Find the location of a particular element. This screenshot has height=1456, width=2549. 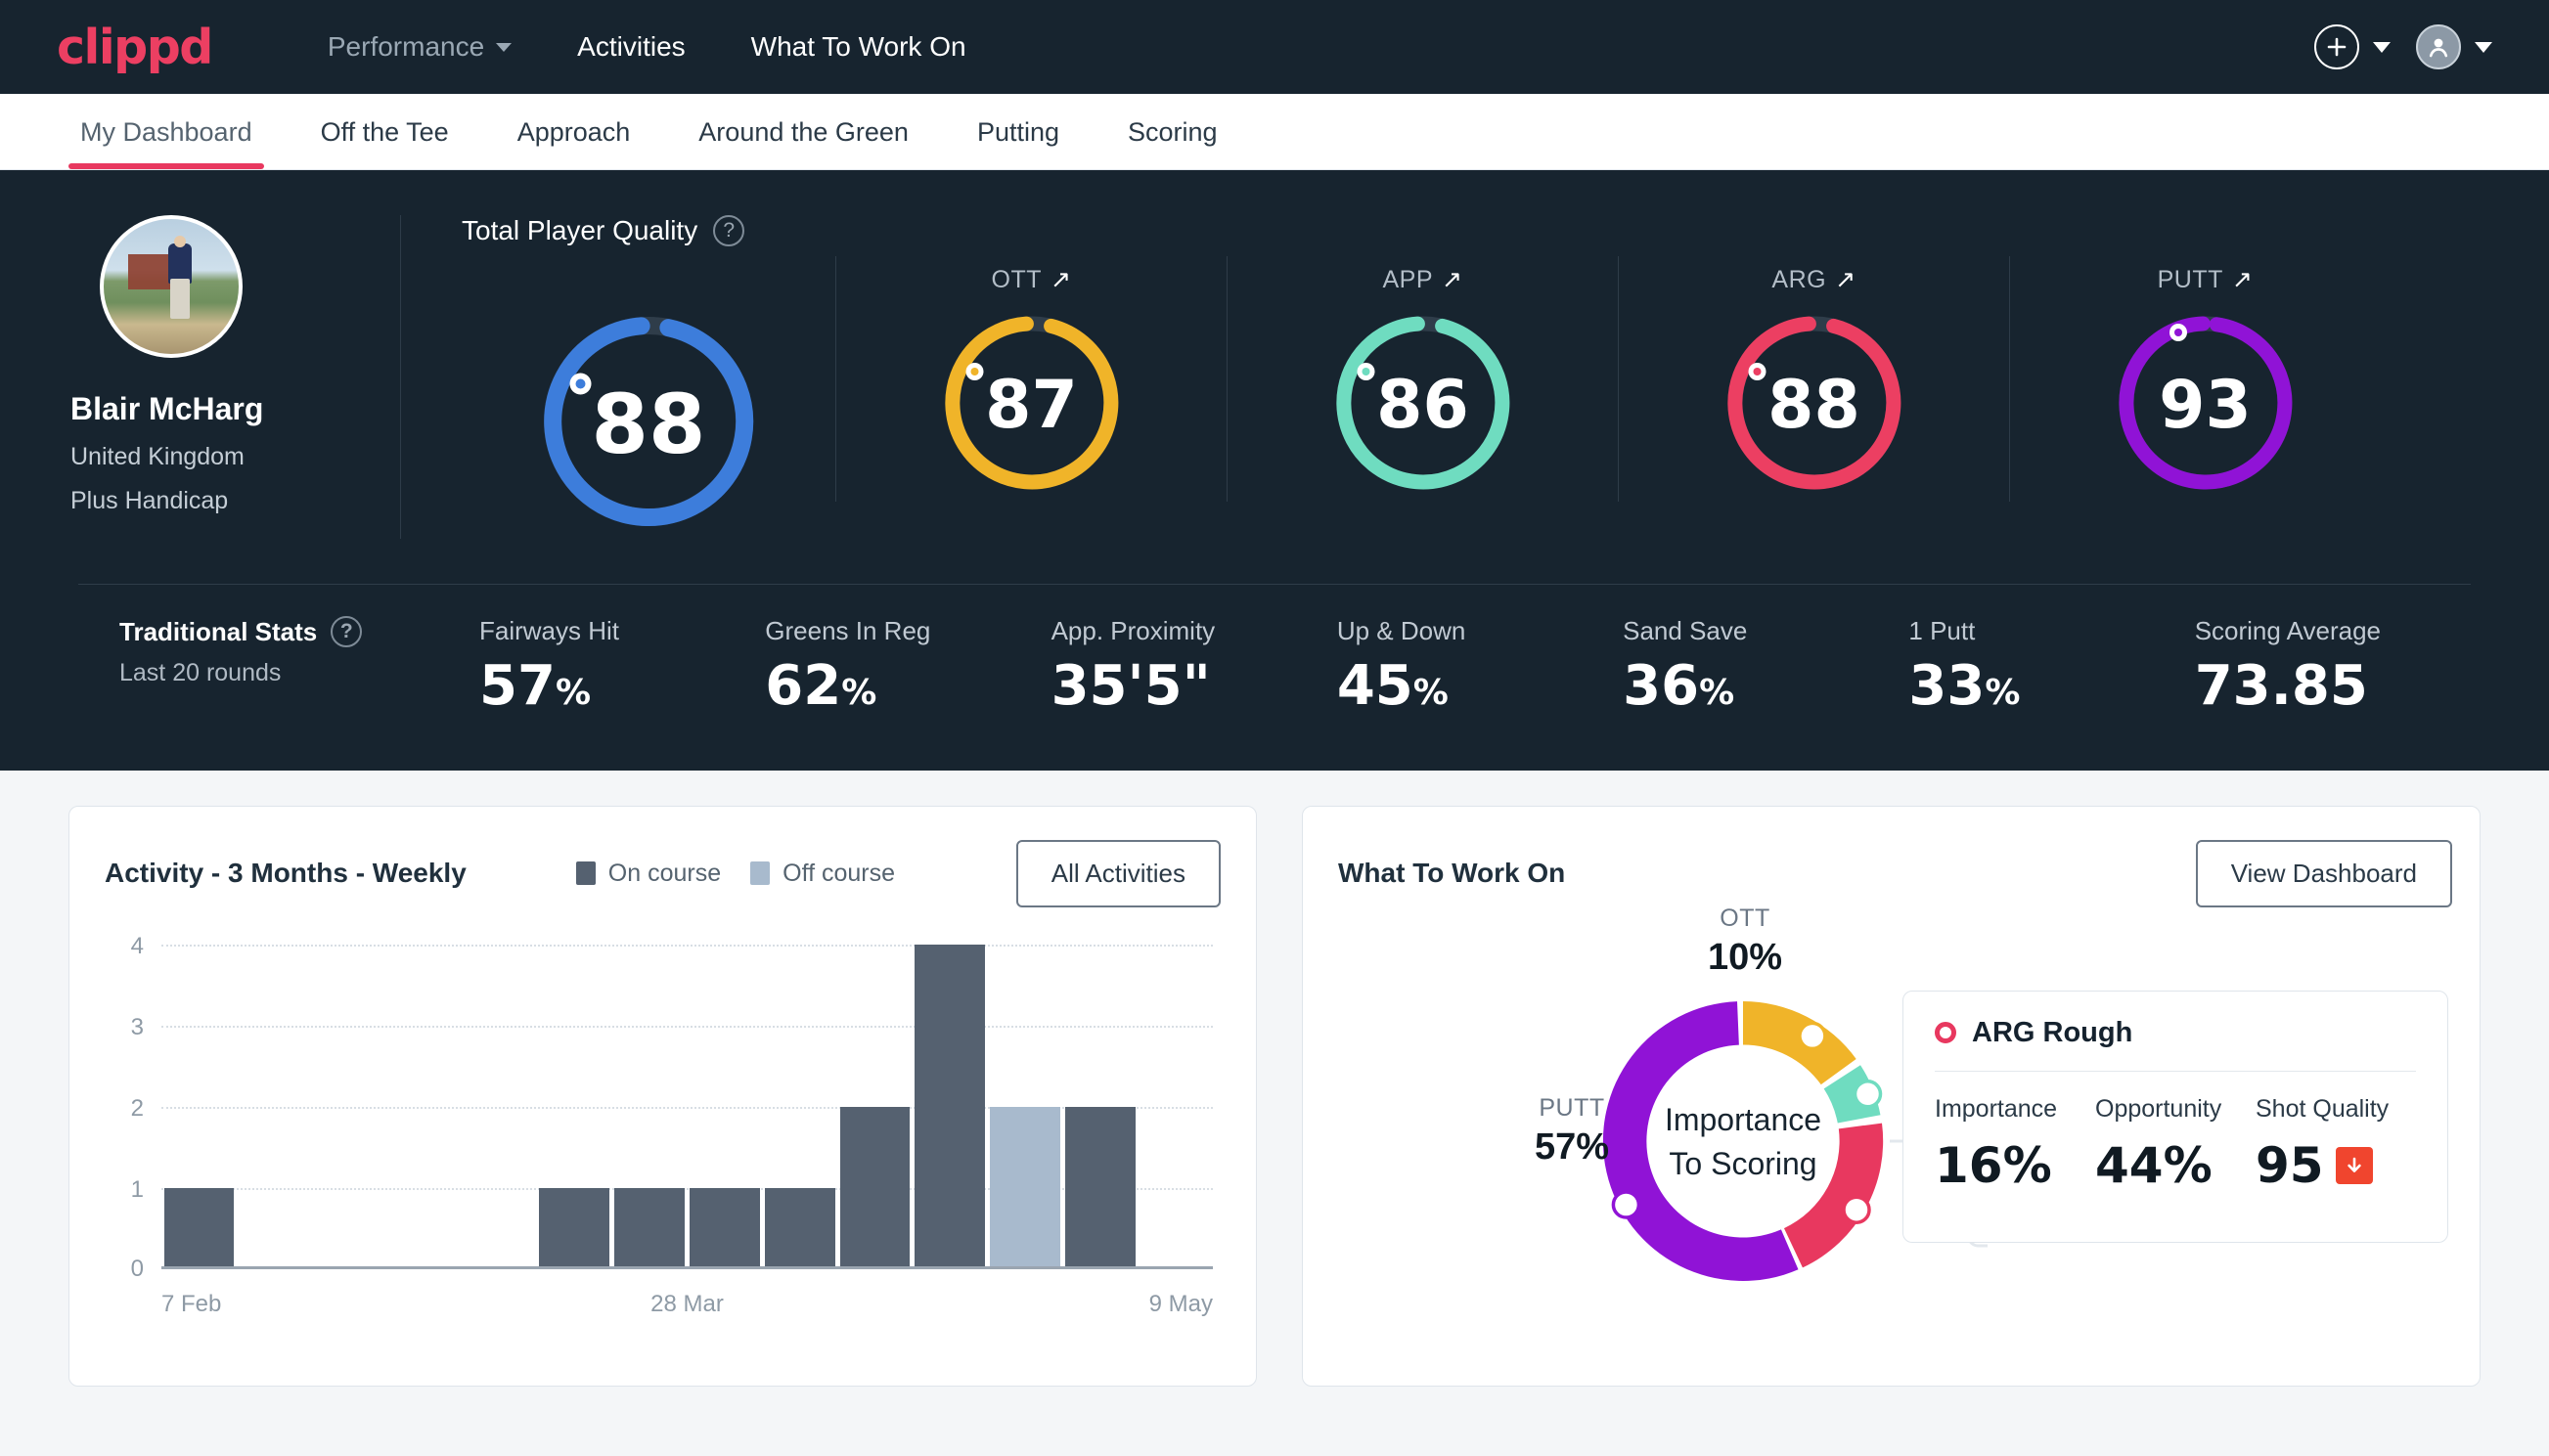

quality-ring-arg: ARG ↗ 88 is located at coordinates (1814, 379).